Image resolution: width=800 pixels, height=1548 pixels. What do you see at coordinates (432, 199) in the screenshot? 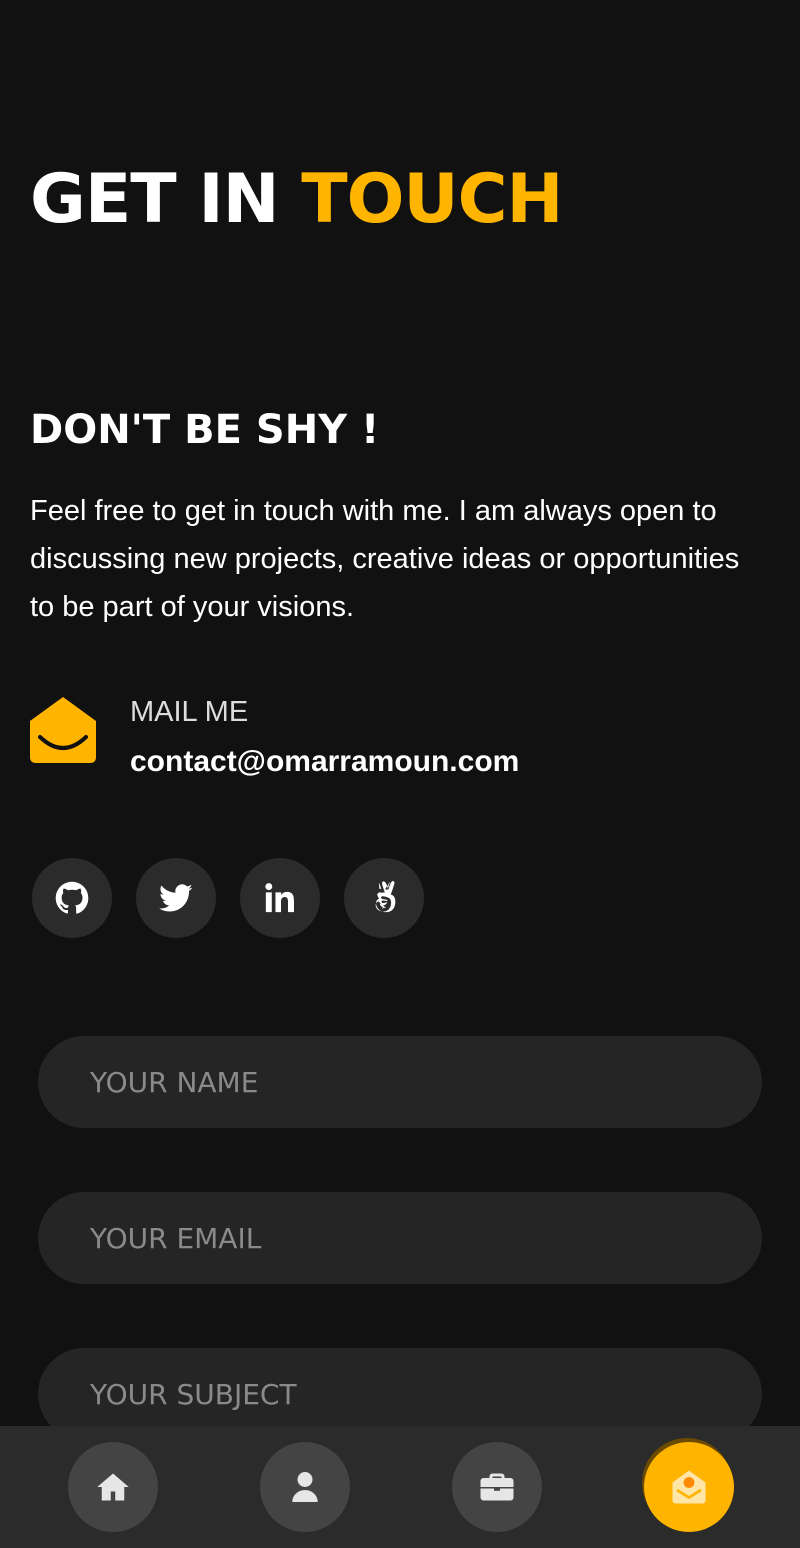
I see `page-title-accent: TOUCH` at bounding box center [432, 199].